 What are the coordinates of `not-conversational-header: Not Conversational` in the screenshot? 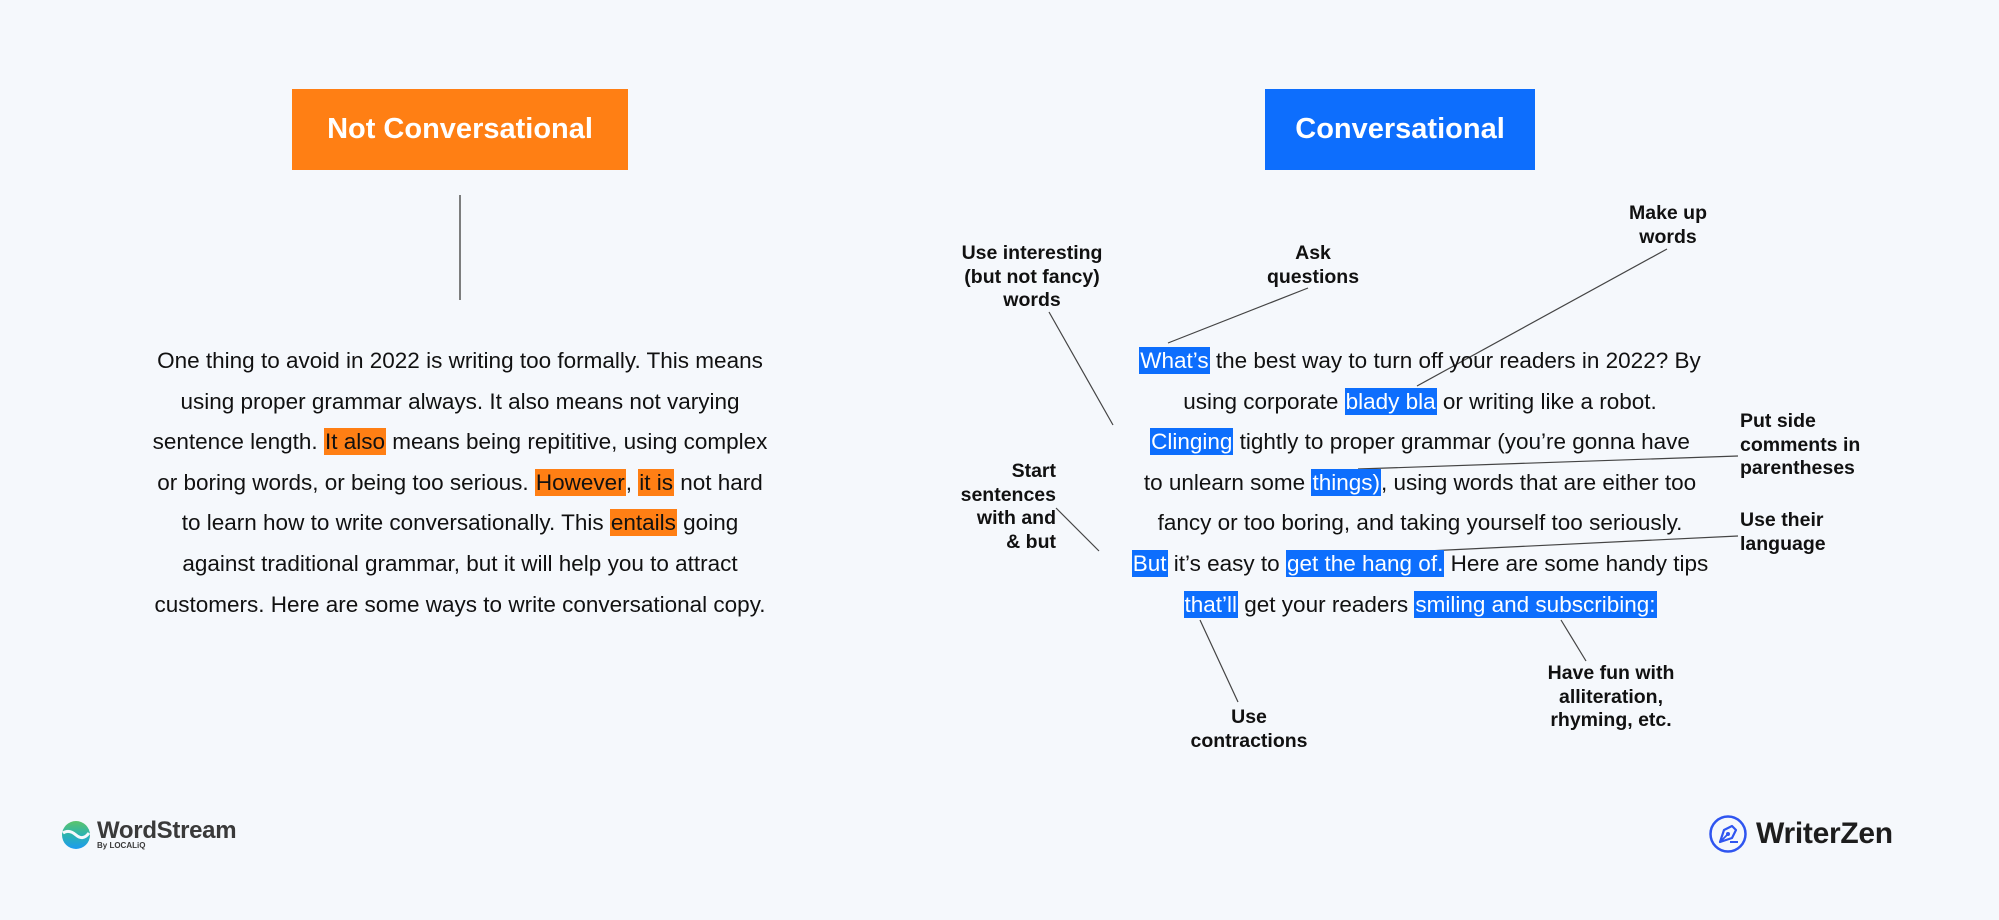 It's located at (460, 129).